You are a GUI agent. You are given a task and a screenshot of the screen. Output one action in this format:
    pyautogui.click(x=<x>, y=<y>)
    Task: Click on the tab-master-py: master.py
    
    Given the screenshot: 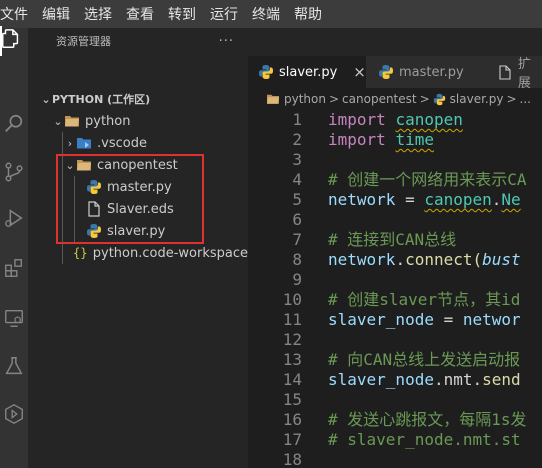 What is the action you would take?
    pyautogui.click(x=426, y=72)
    